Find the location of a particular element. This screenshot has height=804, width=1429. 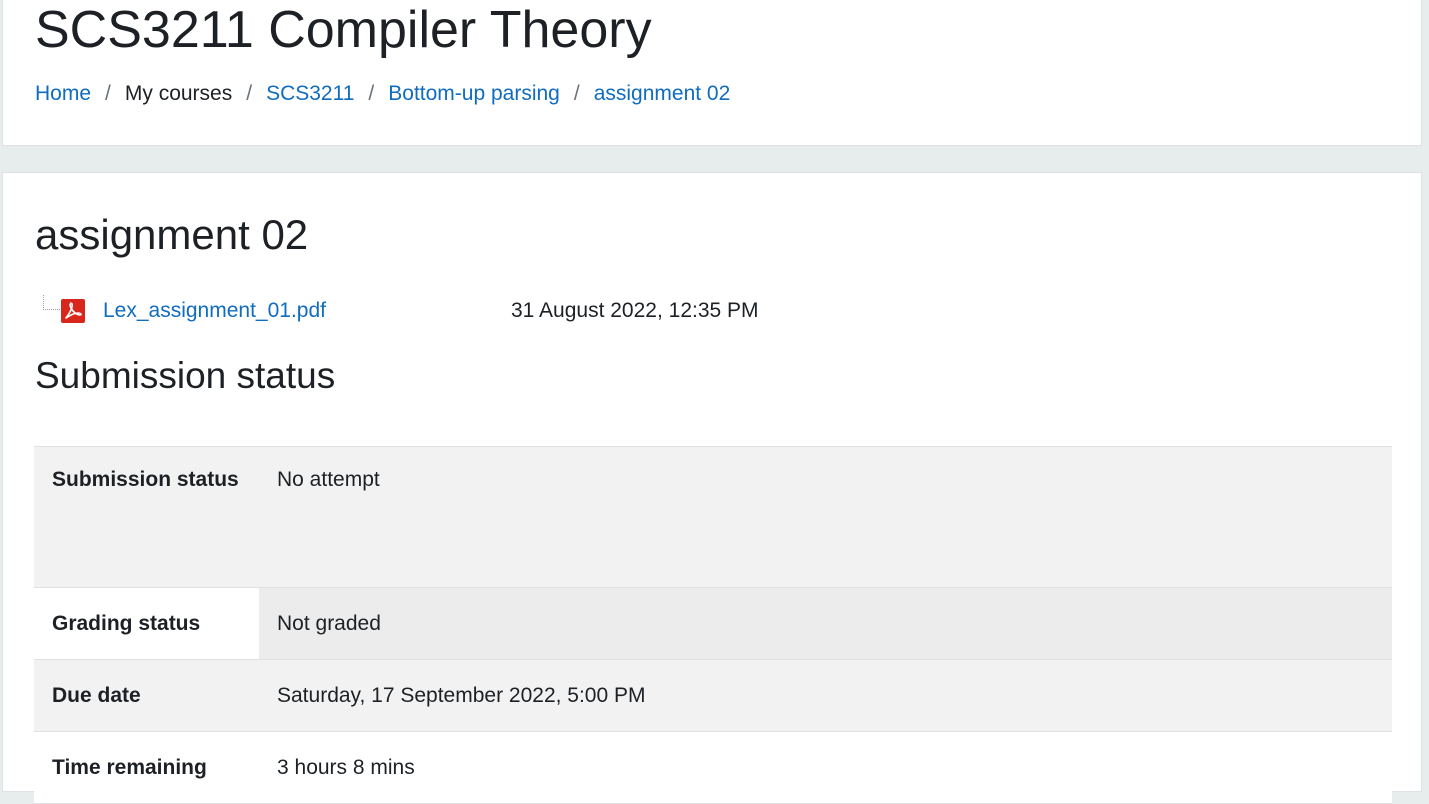

course-title: SCS3211 Compiler Theory is located at coordinates (343, 30).